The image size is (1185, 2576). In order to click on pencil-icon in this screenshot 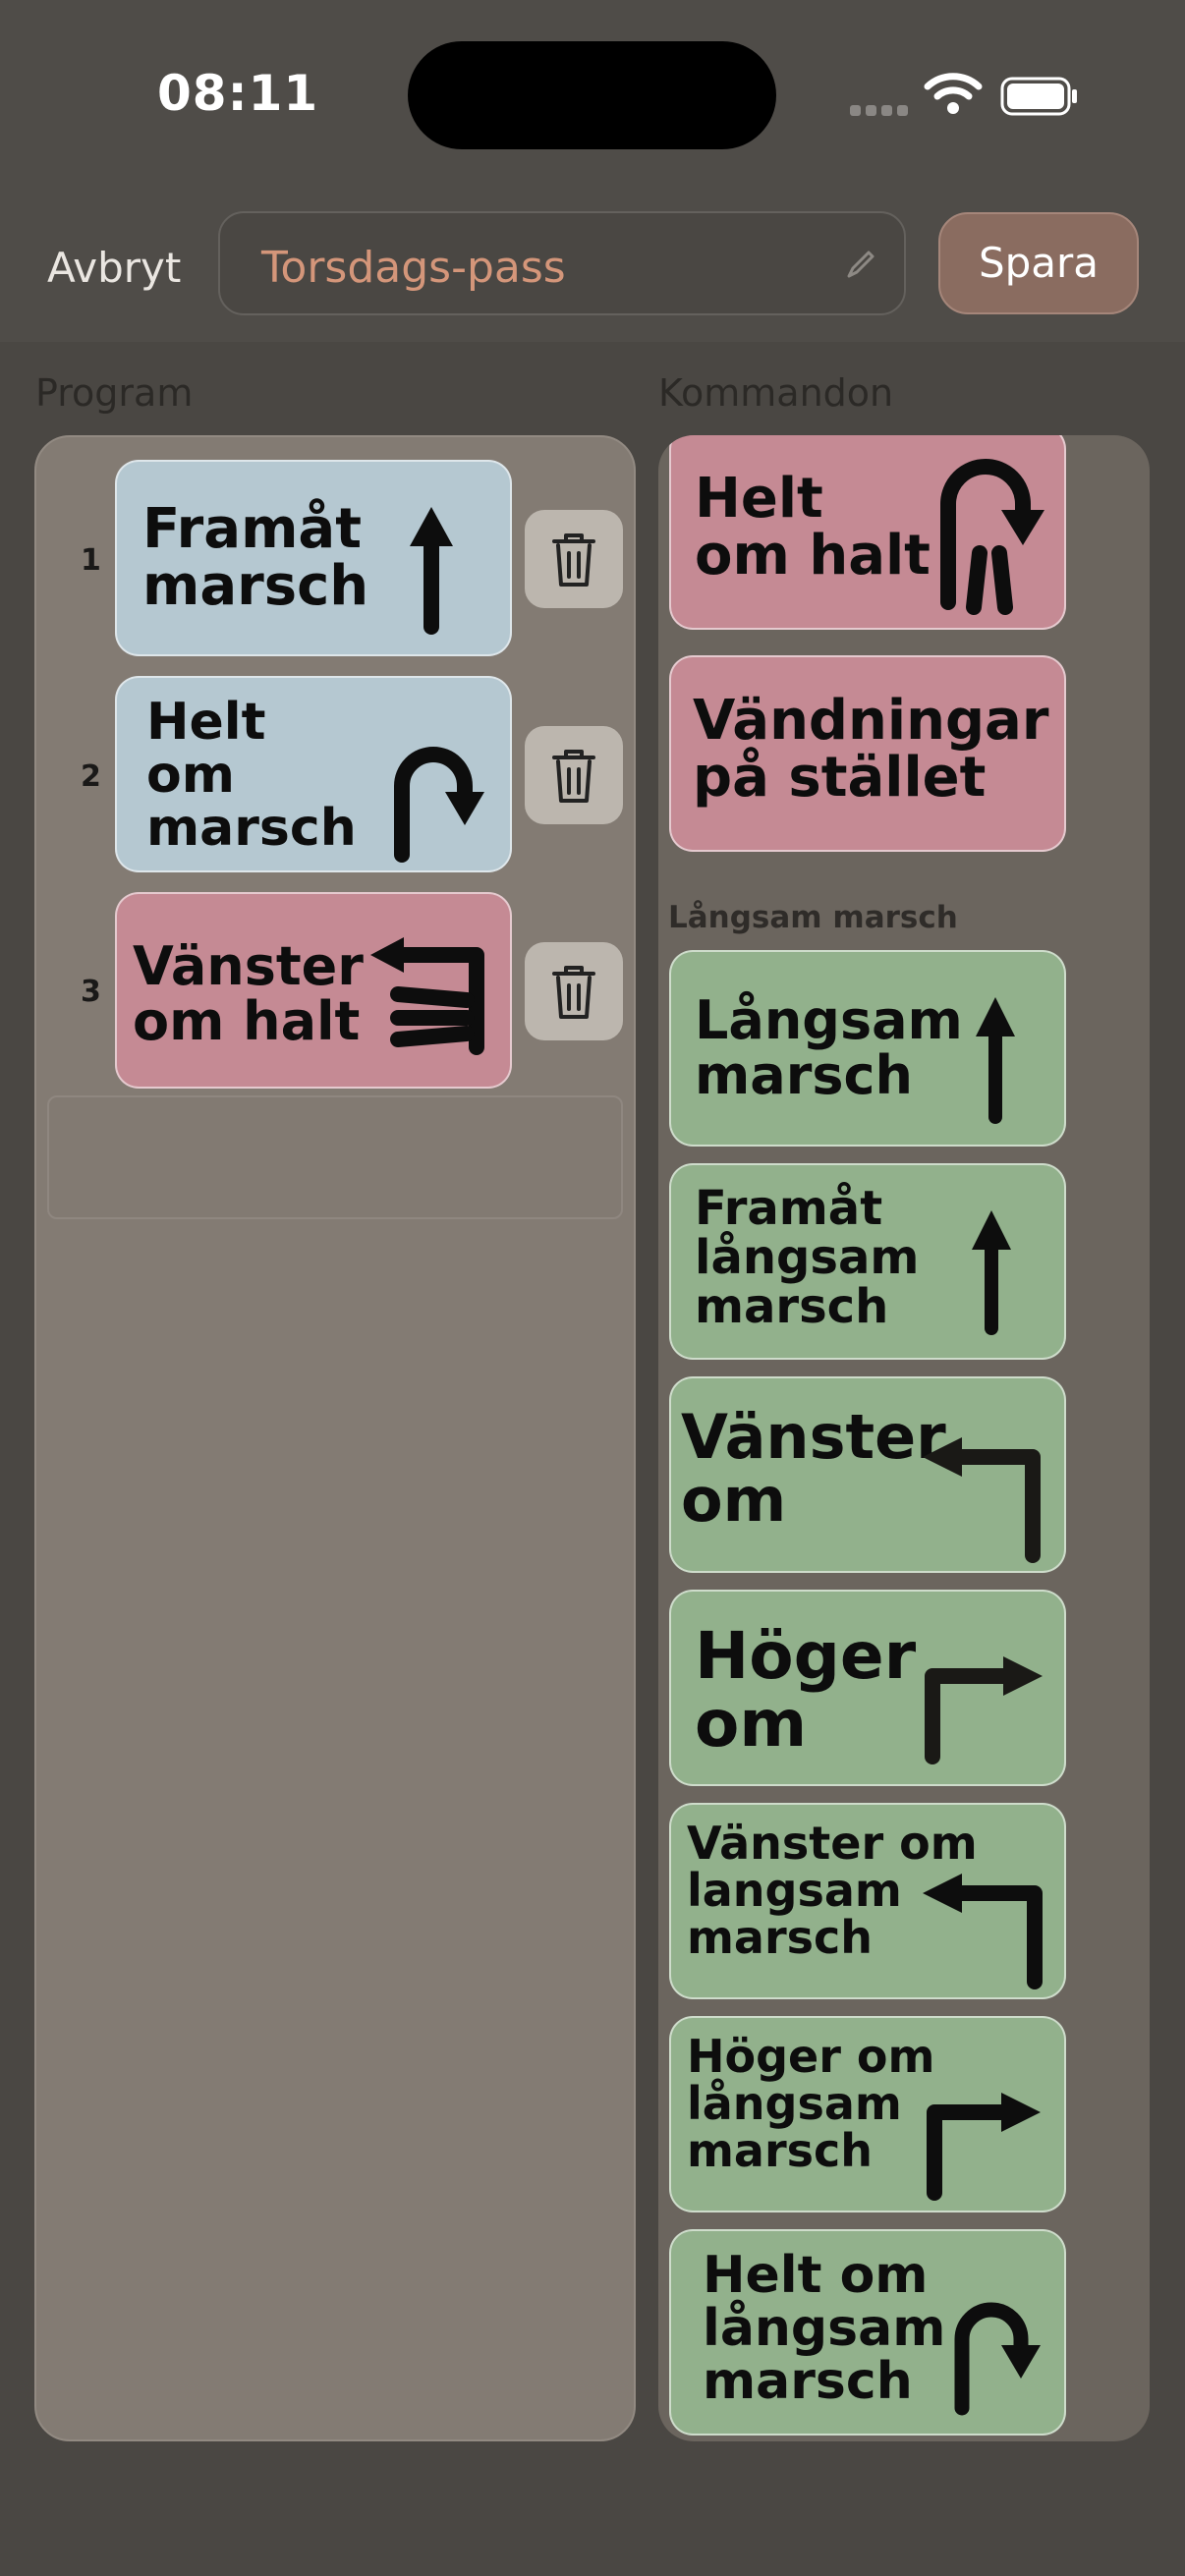, I will do `click(861, 264)`.